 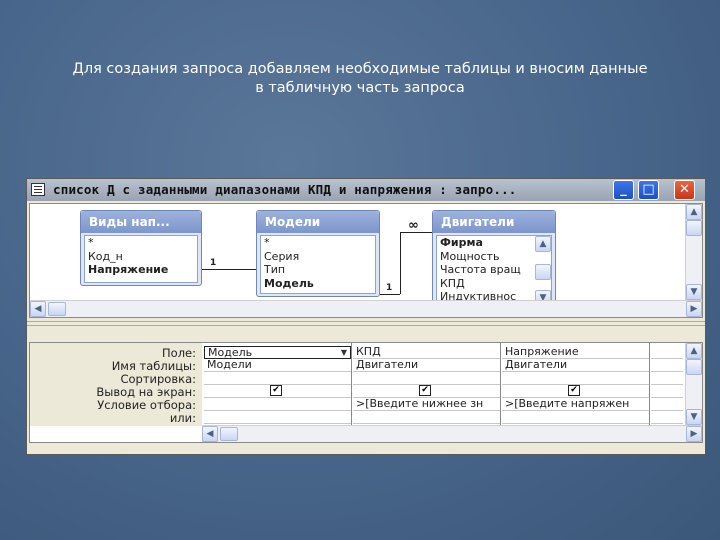 I want to click on field-list: * Серия Тип Модель, so click(x=318, y=264).